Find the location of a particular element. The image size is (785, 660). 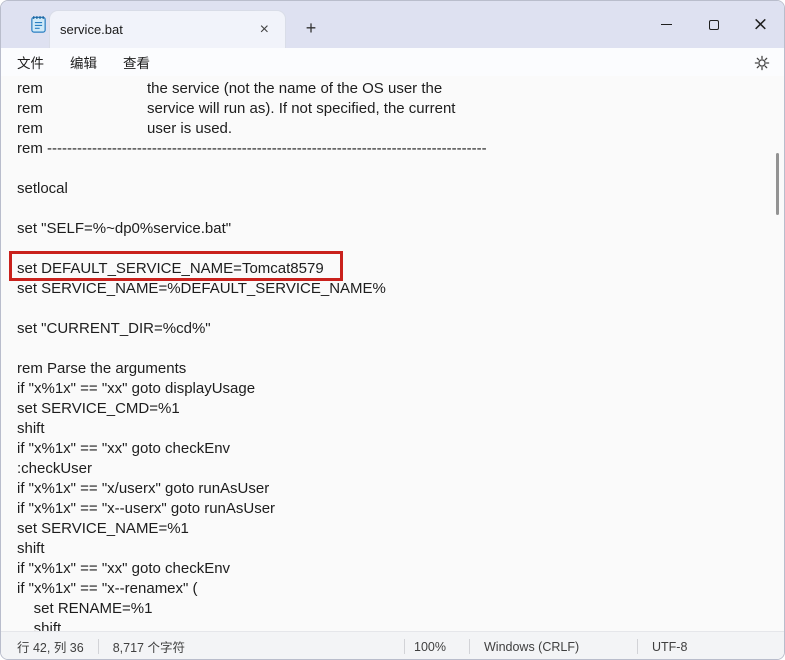

vertical-scrollbar is located at coordinates (777, 184).